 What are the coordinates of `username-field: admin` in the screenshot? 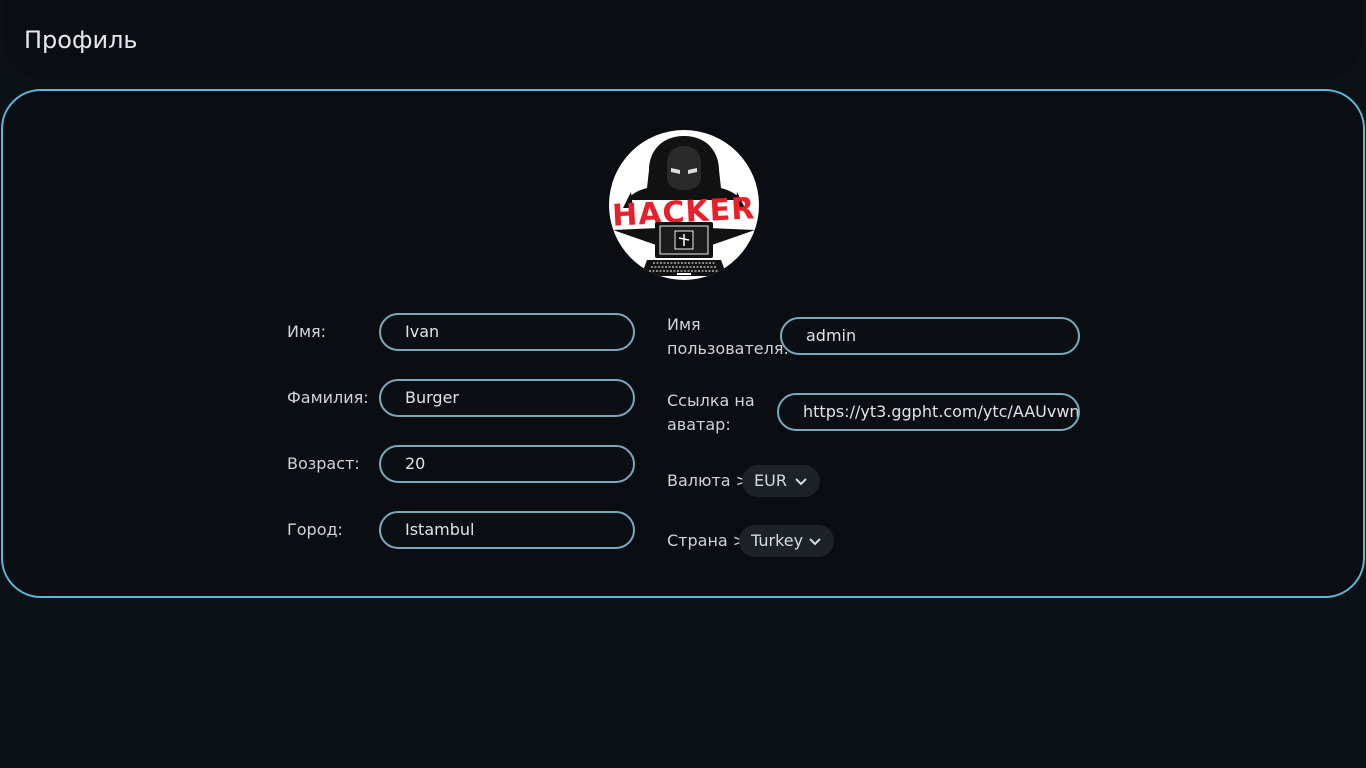 It's located at (930, 336).